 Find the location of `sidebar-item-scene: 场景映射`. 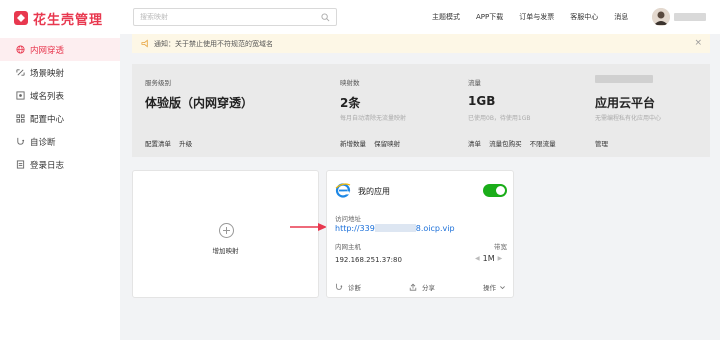

sidebar-item-scene: 场景映射 is located at coordinates (60, 72).